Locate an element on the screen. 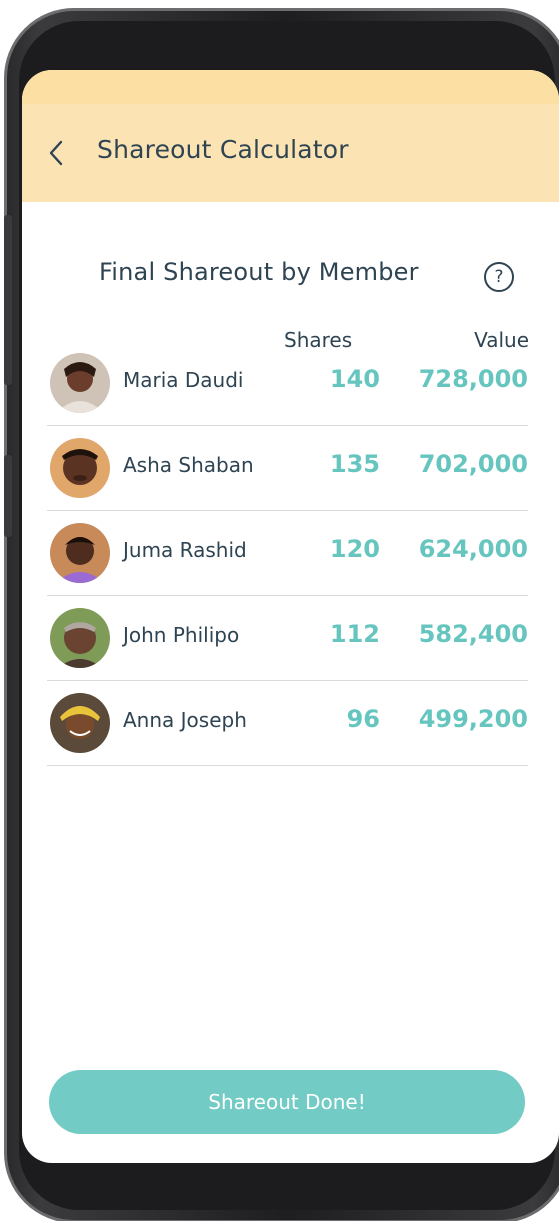  member-name: Juma Rashid is located at coordinates (185, 550).